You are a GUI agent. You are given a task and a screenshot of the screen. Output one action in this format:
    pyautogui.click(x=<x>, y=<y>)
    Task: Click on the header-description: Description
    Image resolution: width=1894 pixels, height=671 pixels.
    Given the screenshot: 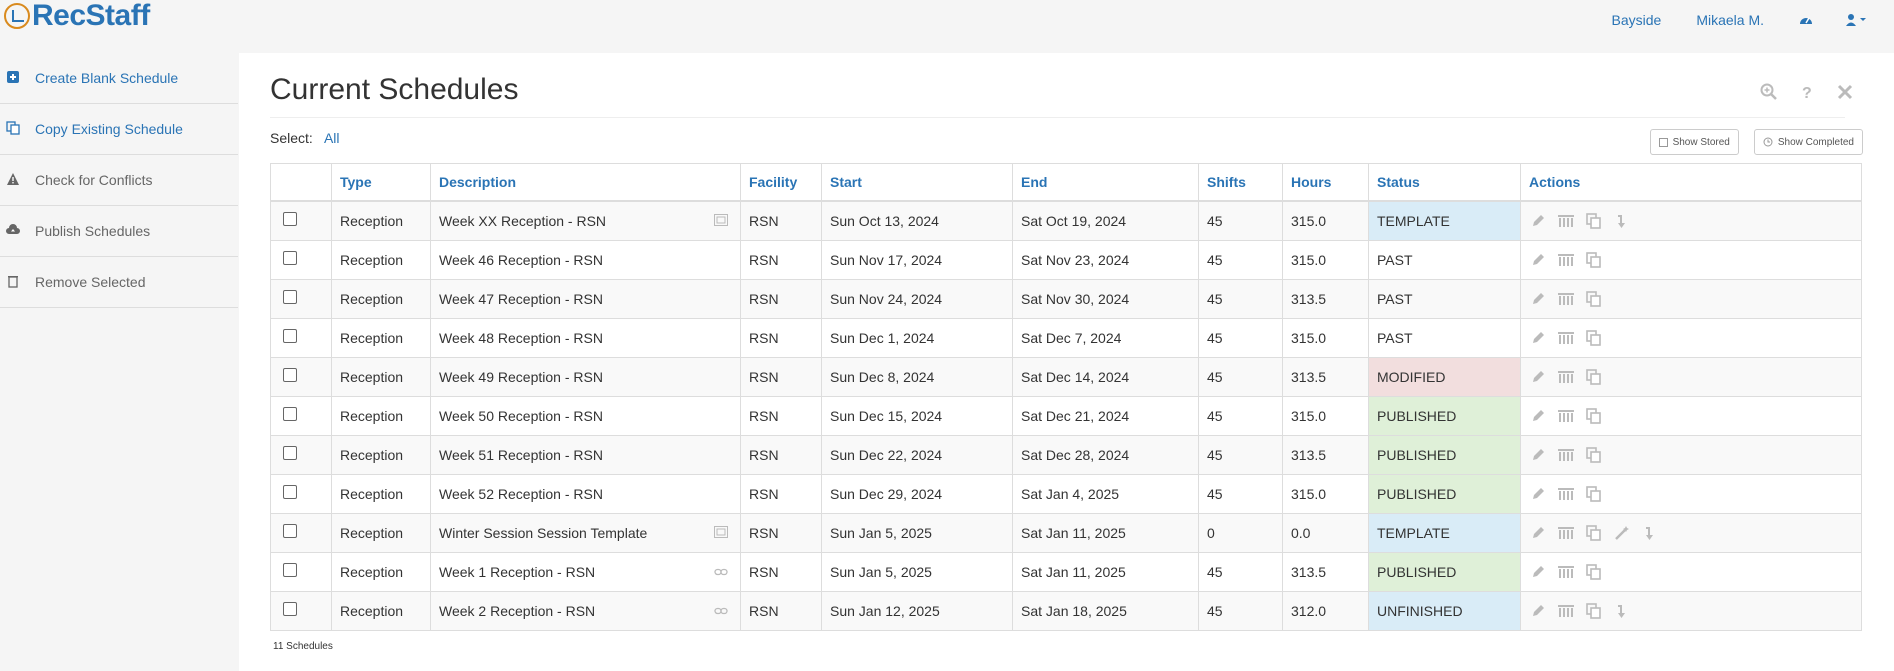 What is the action you would take?
    pyautogui.click(x=585, y=182)
    